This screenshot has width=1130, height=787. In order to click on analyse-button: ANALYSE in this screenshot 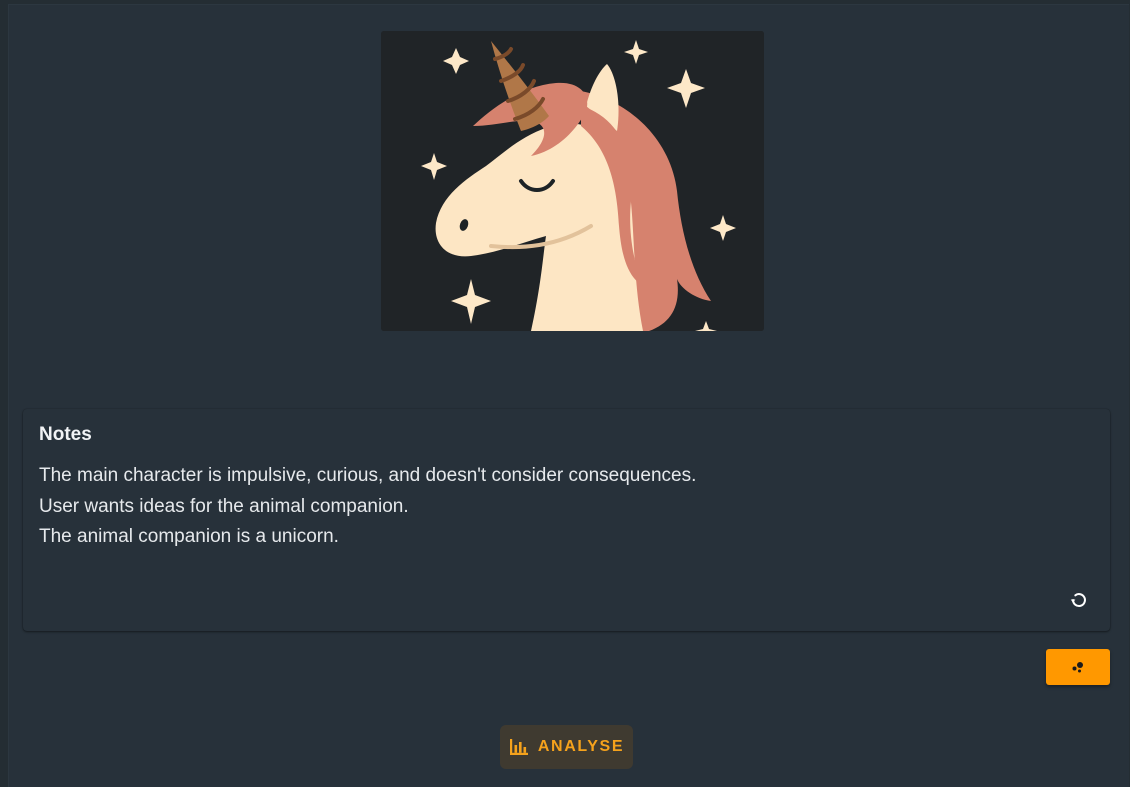, I will do `click(566, 747)`.